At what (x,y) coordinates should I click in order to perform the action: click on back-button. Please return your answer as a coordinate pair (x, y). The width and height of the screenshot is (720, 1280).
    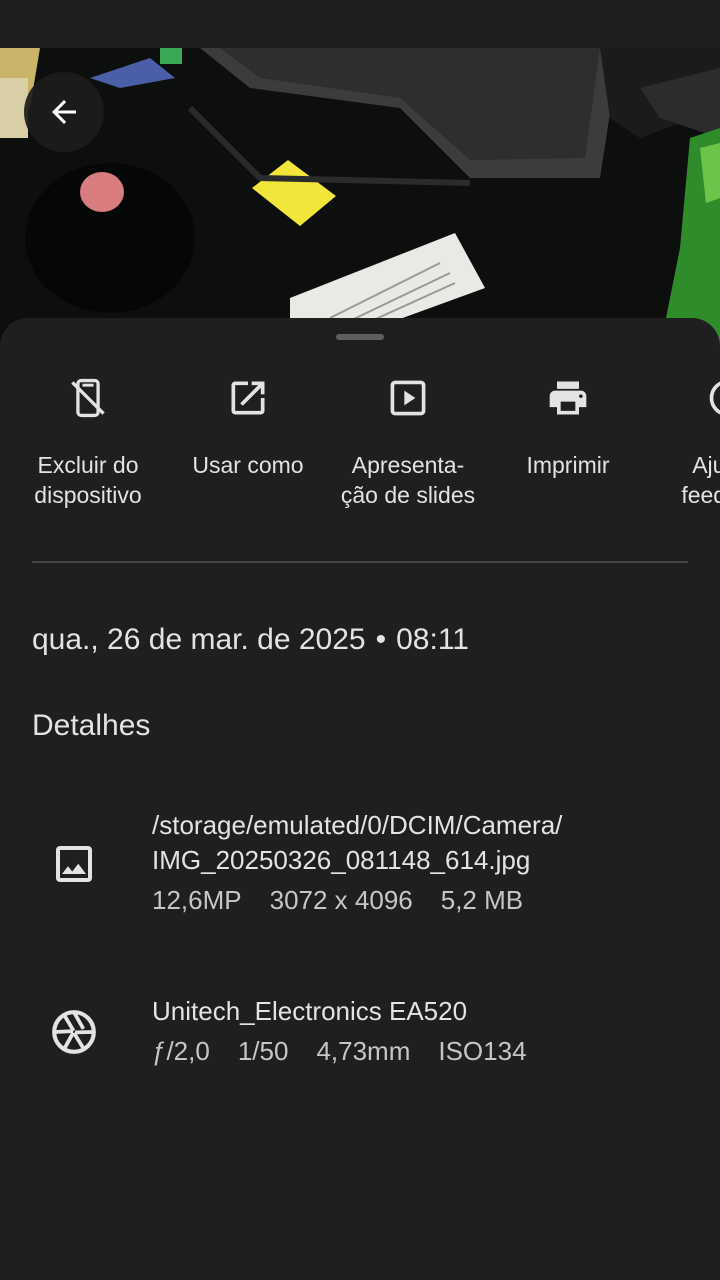
    Looking at the image, I should click on (64, 112).